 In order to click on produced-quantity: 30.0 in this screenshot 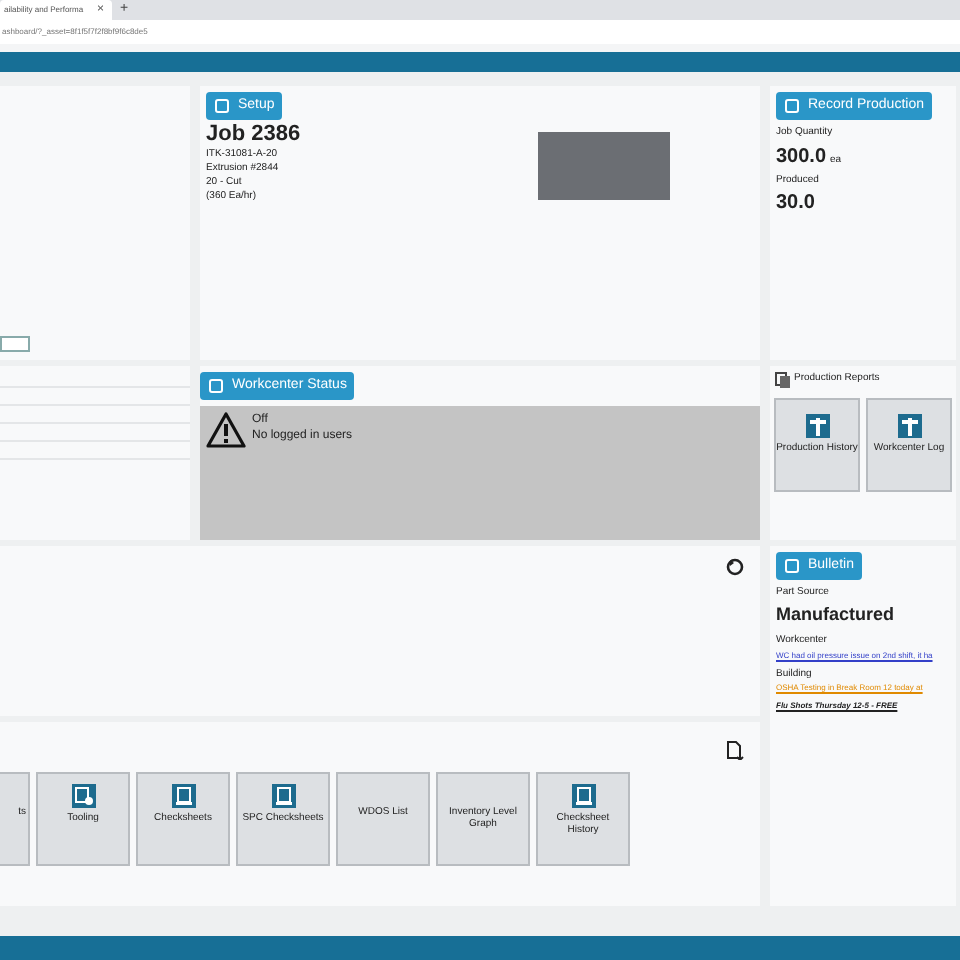, I will do `click(795, 204)`.